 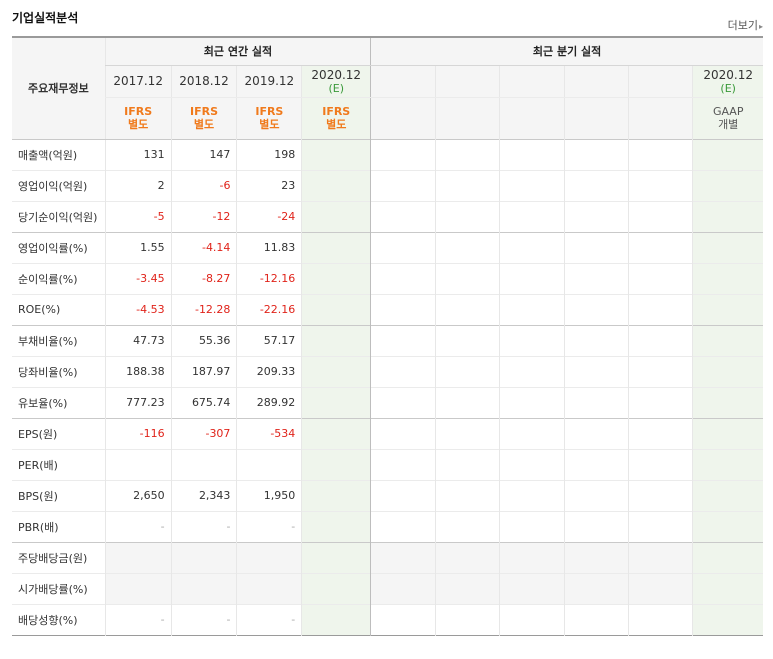 I want to click on quarter-estimate-year: 2020.12, so click(x=728, y=74).